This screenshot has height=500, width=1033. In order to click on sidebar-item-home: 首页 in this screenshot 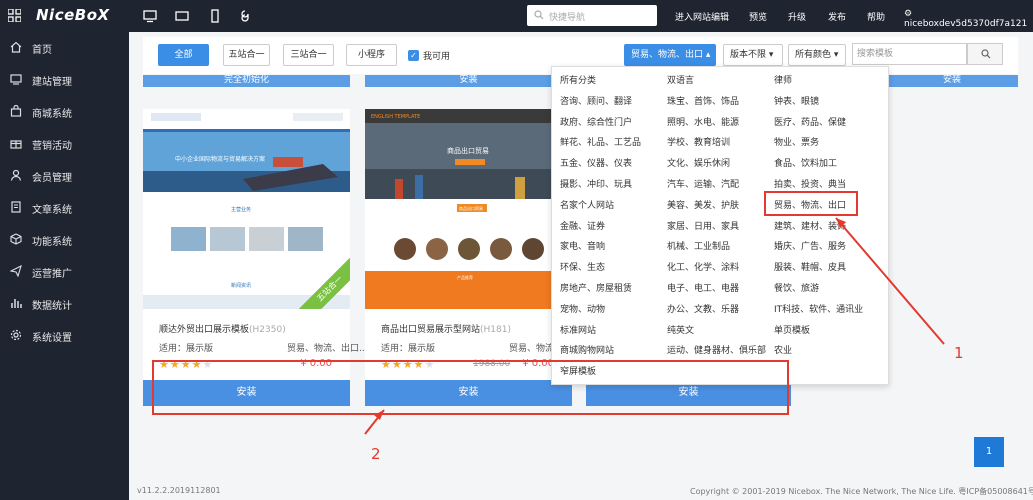, I will do `click(64, 48)`.